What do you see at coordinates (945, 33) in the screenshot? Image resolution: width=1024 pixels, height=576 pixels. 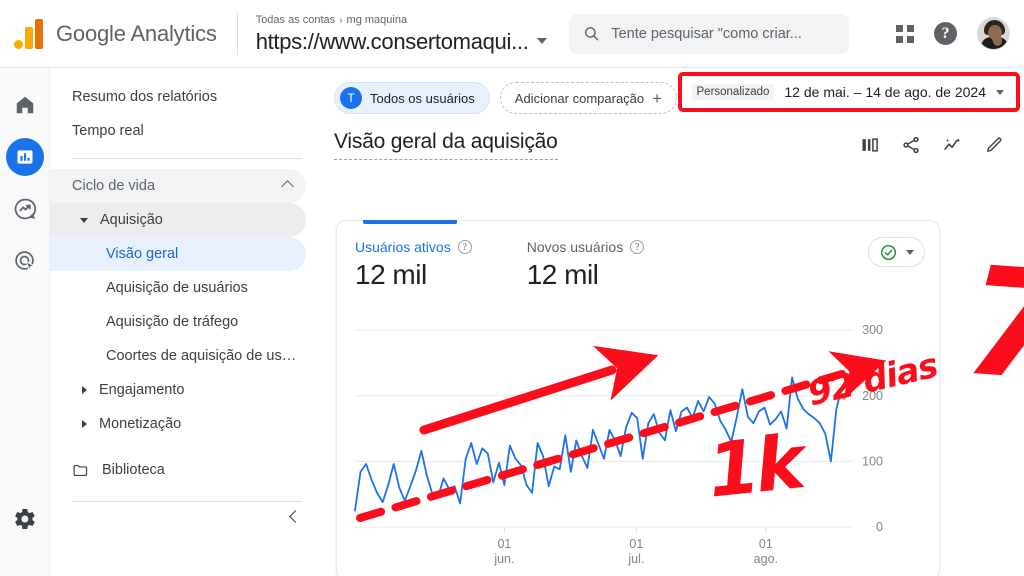 I see `help-icon: ?` at bounding box center [945, 33].